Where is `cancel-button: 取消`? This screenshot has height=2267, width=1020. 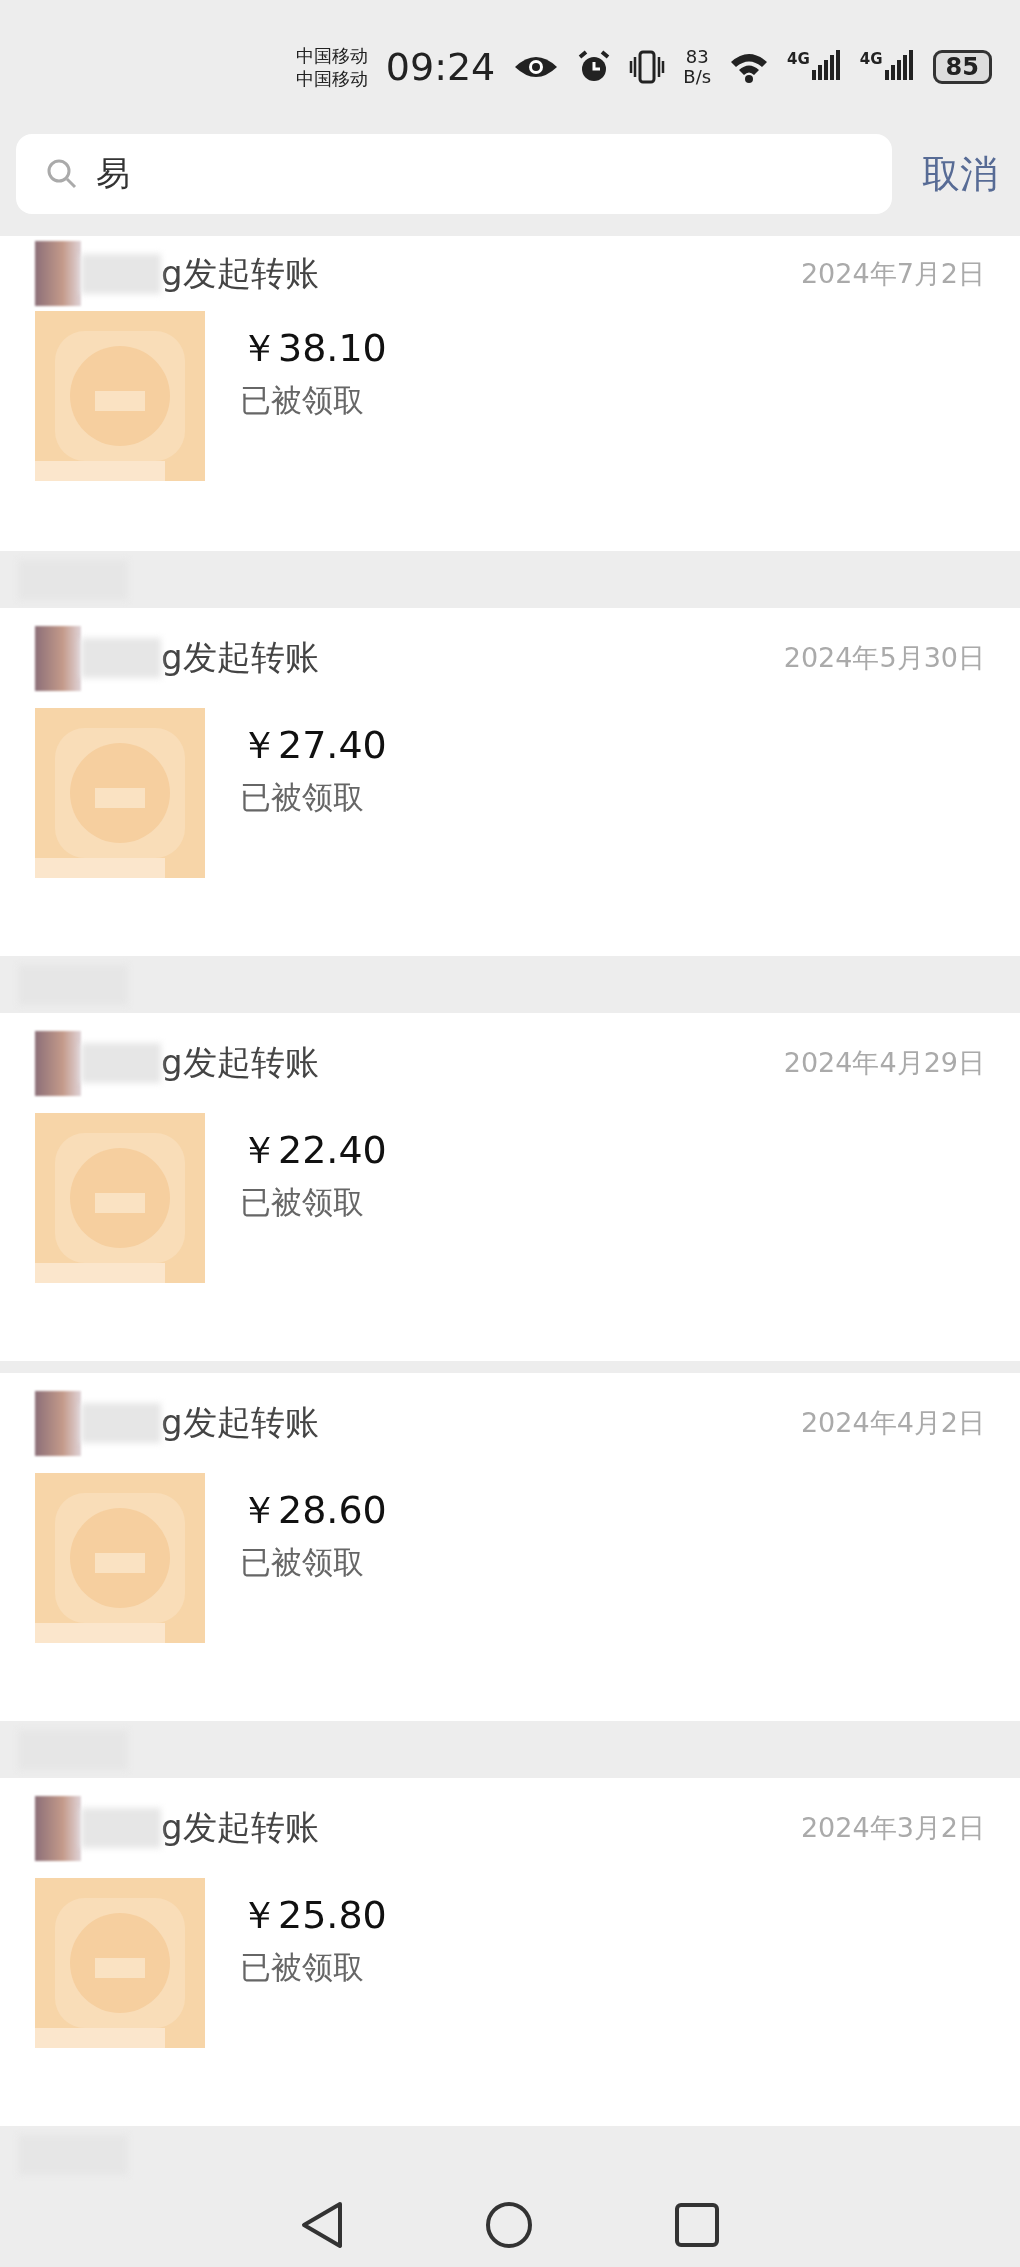
cancel-button: 取消 is located at coordinates (960, 174).